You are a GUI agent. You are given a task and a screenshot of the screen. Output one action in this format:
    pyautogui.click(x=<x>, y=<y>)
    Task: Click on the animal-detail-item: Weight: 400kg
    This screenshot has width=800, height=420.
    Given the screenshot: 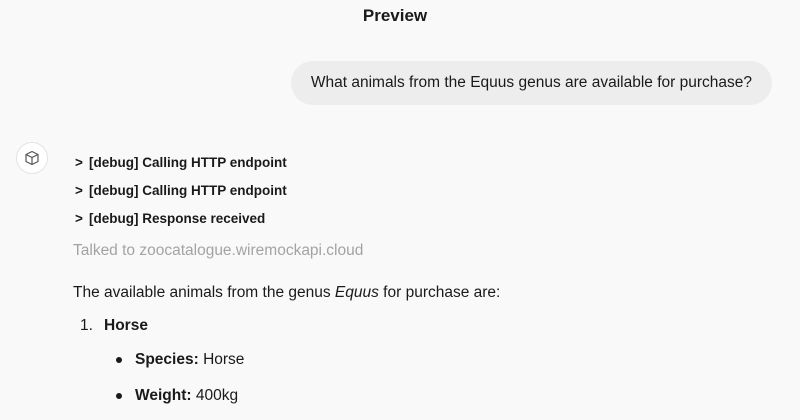 What is the action you would take?
    pyautogui.click(x=177, y=396)
    